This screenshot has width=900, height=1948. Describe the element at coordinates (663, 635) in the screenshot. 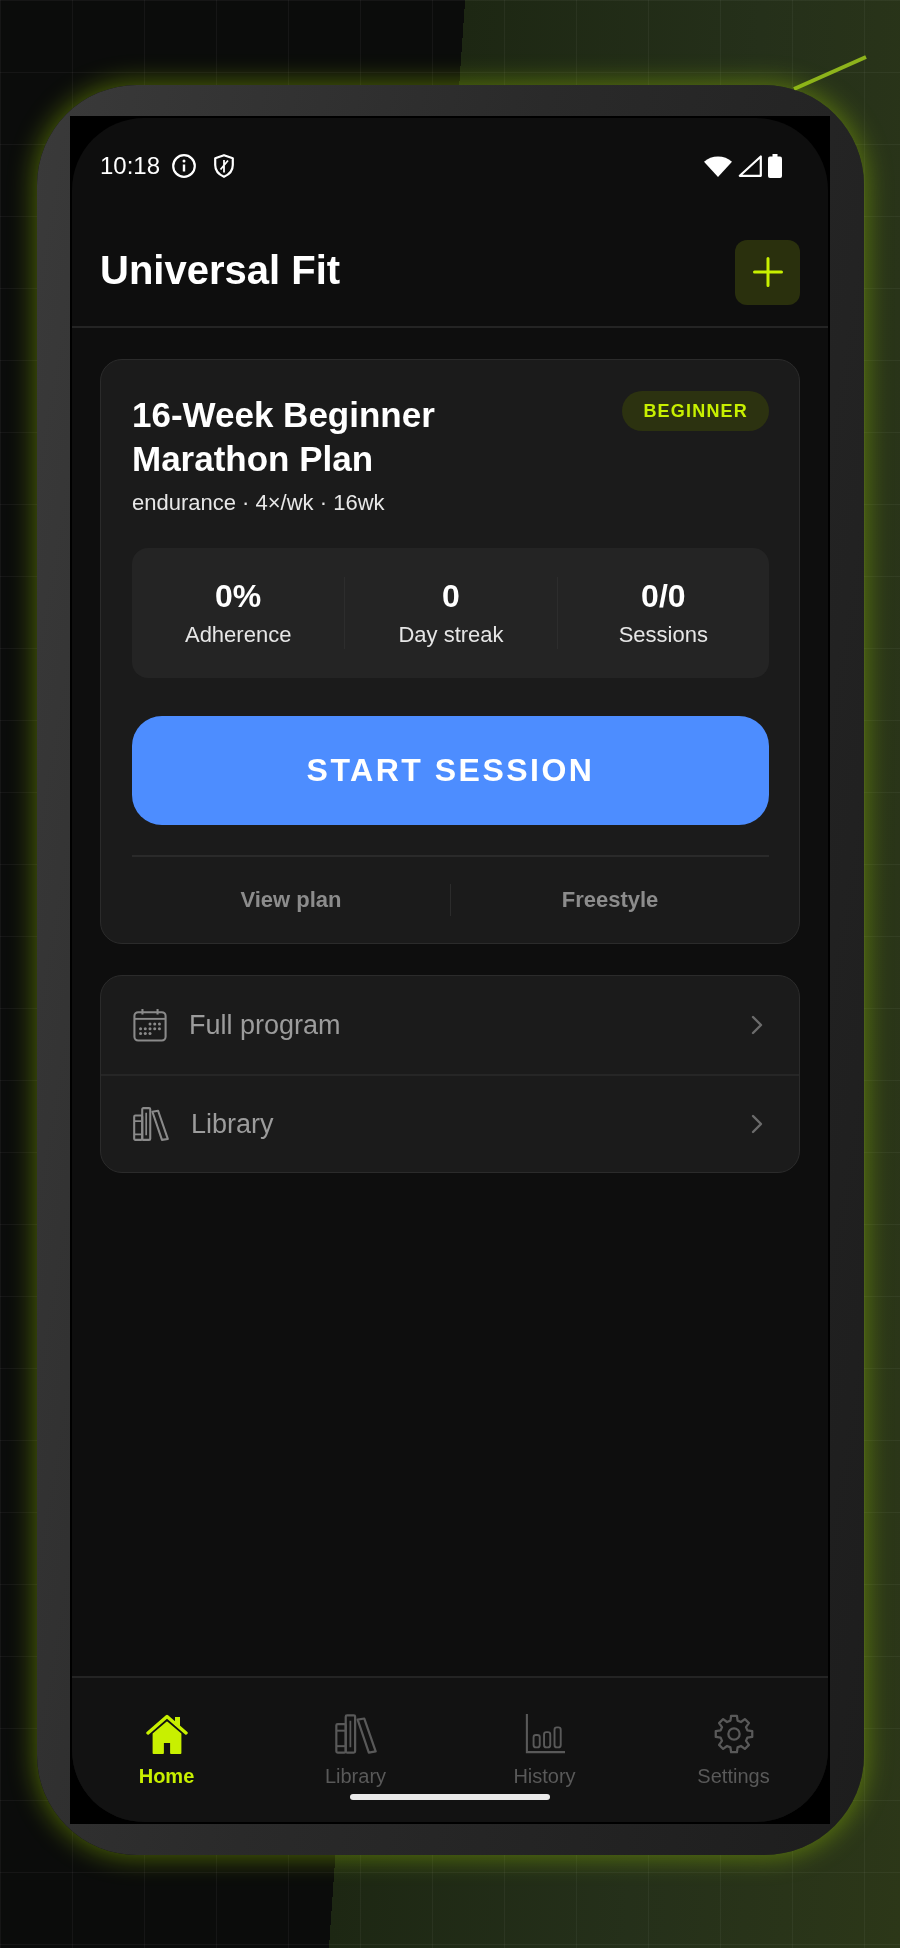

I see `stat-label: Sessions` at that location.